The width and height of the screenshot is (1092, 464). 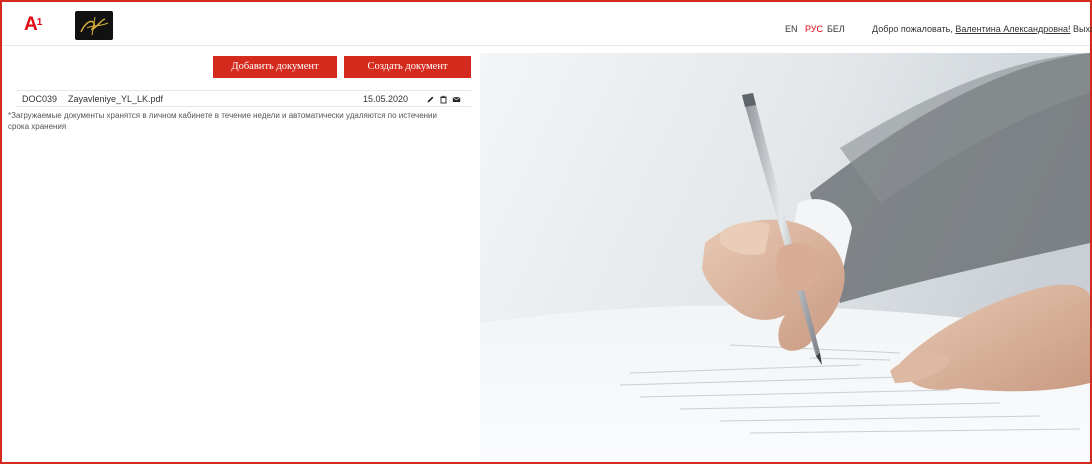 I want to click on add-document-button: Добавить документ, so click(x=275, y=67).